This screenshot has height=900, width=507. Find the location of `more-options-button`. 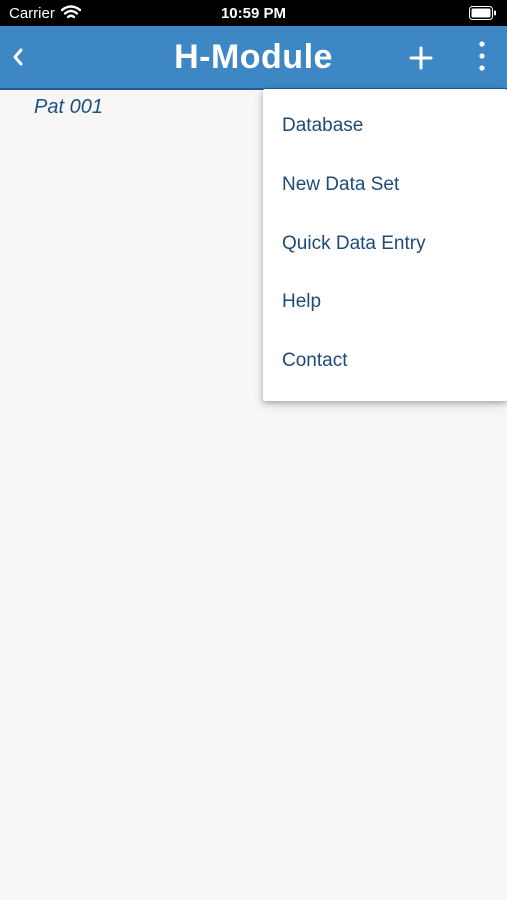

more-options-button is located at coordinates (482, 56).